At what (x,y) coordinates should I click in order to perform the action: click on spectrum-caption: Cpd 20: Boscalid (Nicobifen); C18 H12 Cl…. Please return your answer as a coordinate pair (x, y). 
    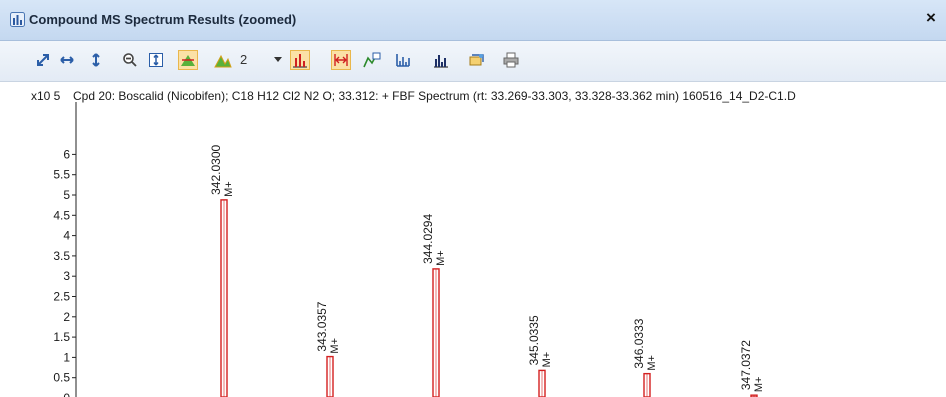
    Looking at the image, I should click on (434, 96).